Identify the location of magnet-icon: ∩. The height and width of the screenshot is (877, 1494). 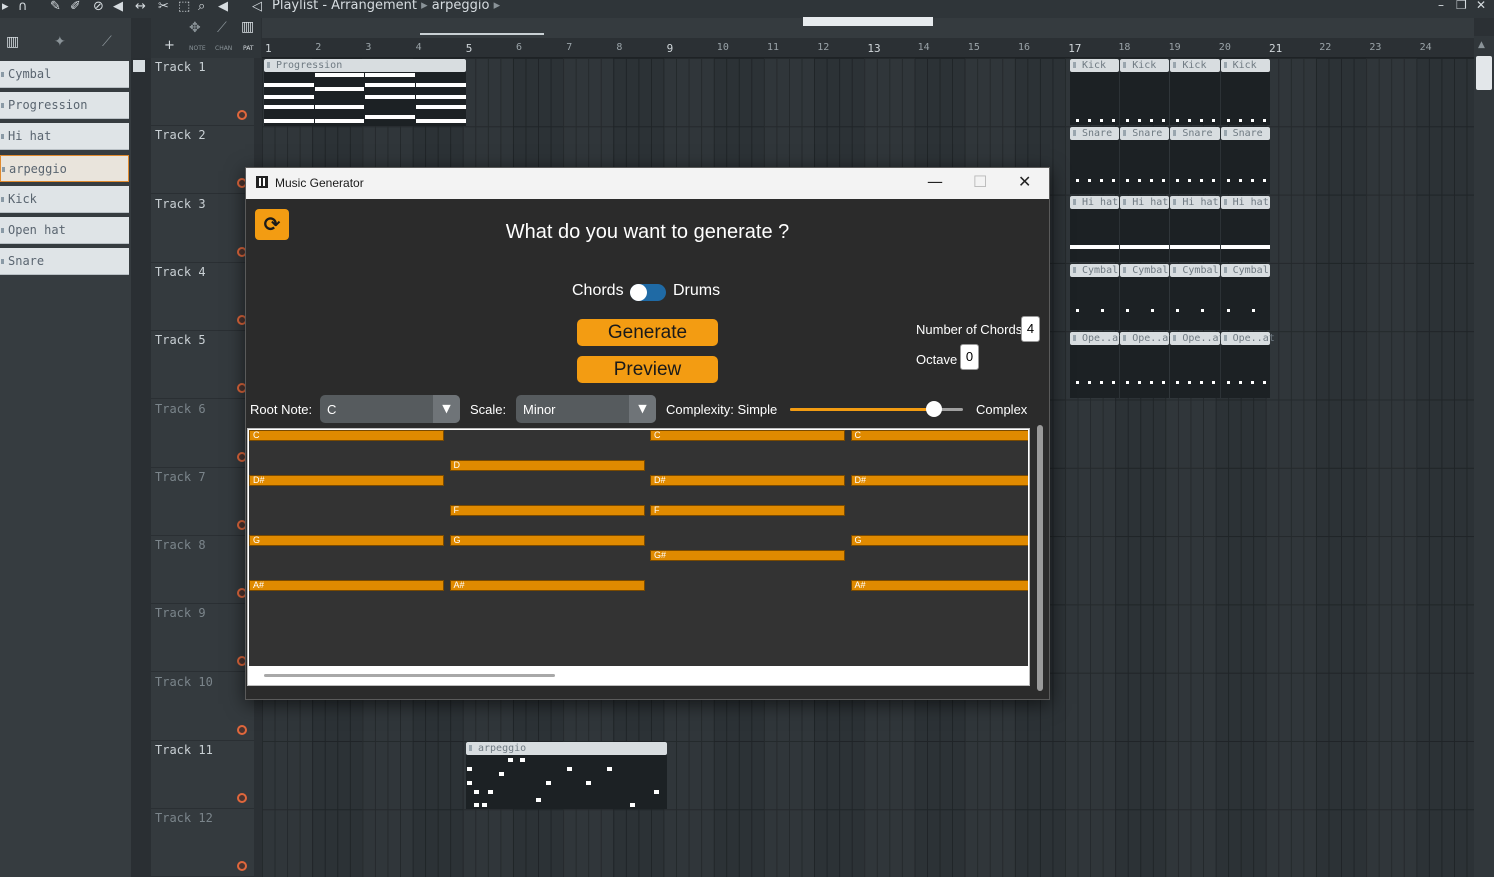
(23, 6).